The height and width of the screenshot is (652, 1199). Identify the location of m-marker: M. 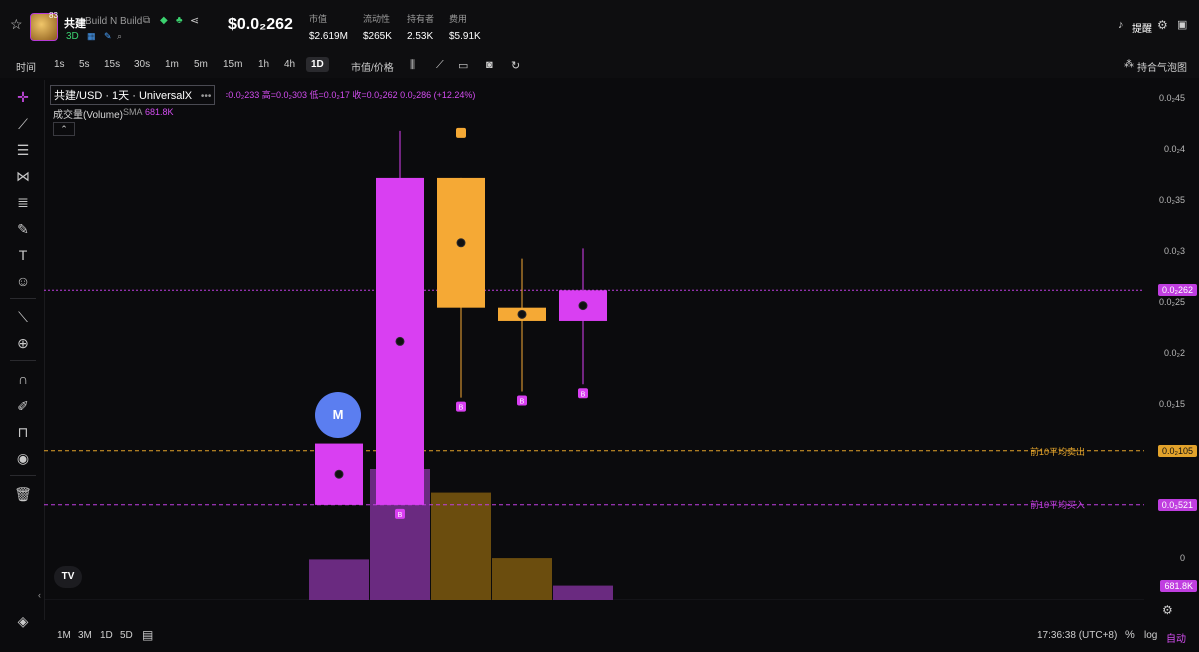
(338, 415).